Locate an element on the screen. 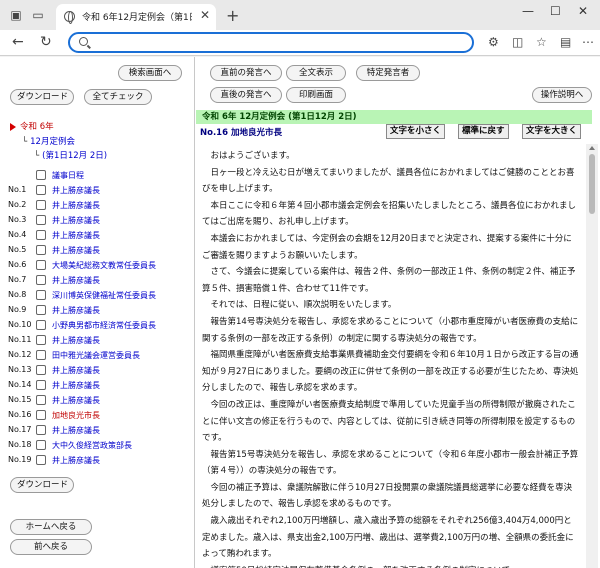 The height and width of the screenshot is (568, 600). download-button: ダウンロード is located at coordinates (42, 97).